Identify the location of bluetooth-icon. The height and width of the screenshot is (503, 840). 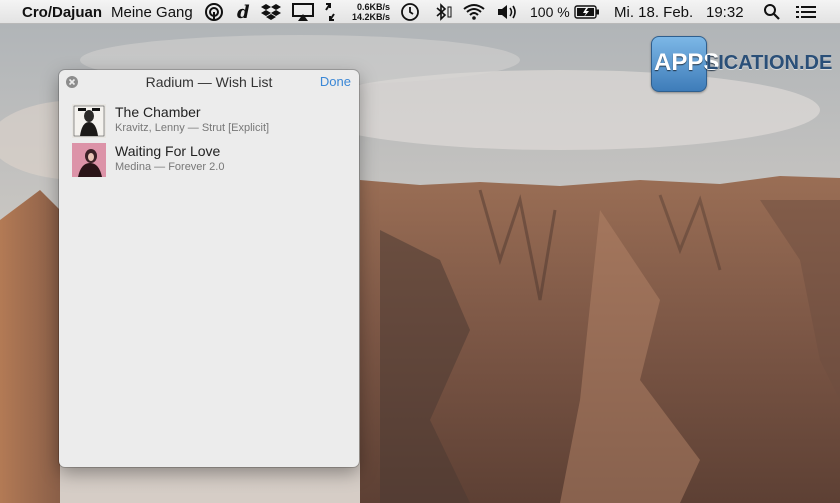
(442, 12).